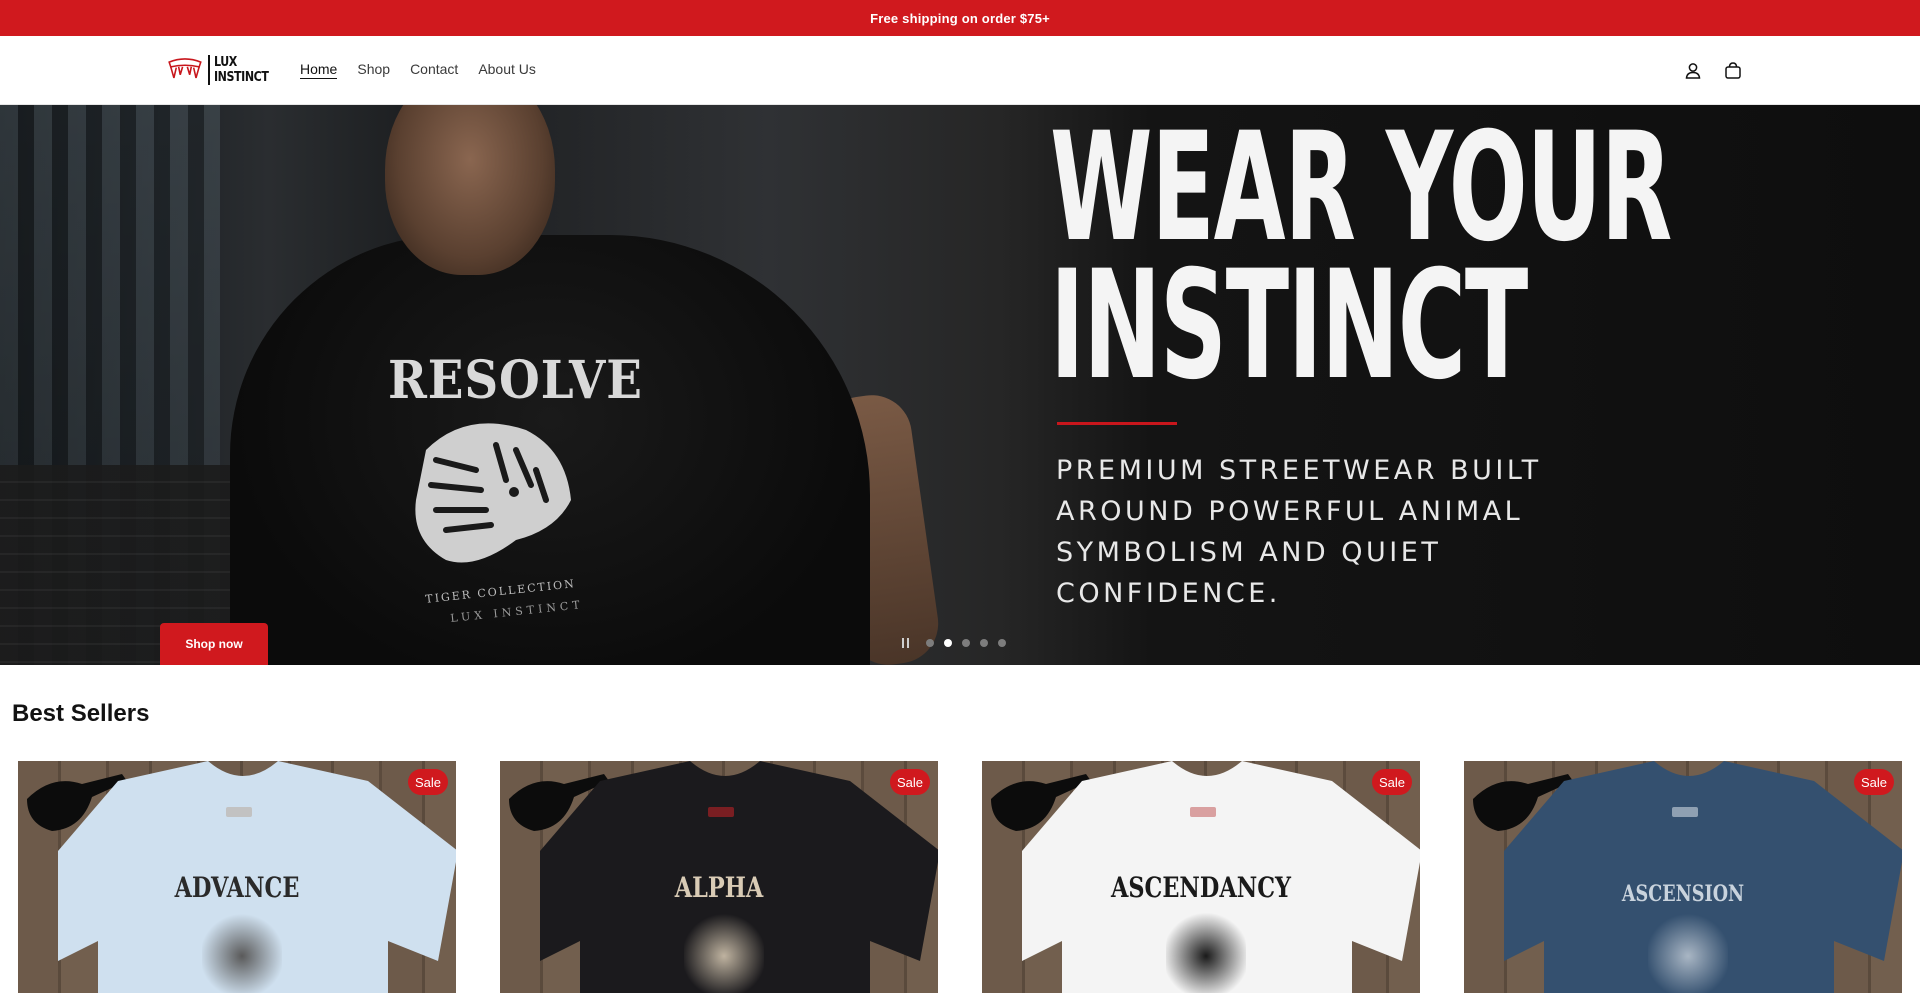  Describe the element at coordinates (373, 70) in the screenshot. I see `nav-shop: Shop` at that location.